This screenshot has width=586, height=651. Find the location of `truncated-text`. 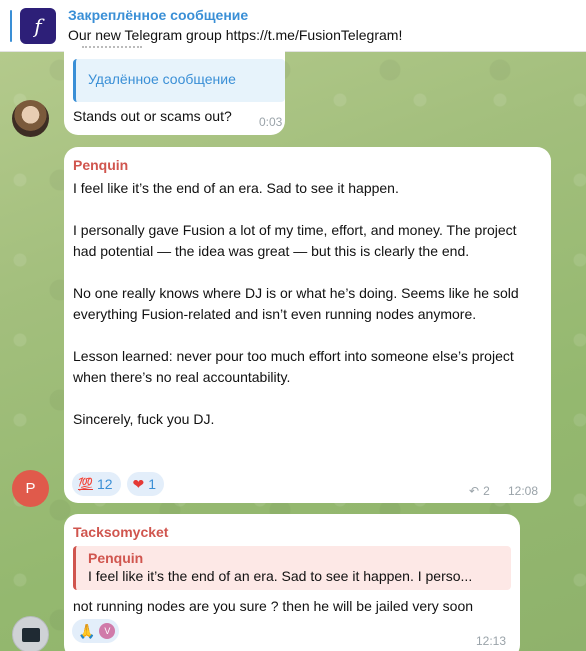

truncated-text is located at coordinates (112, 48).